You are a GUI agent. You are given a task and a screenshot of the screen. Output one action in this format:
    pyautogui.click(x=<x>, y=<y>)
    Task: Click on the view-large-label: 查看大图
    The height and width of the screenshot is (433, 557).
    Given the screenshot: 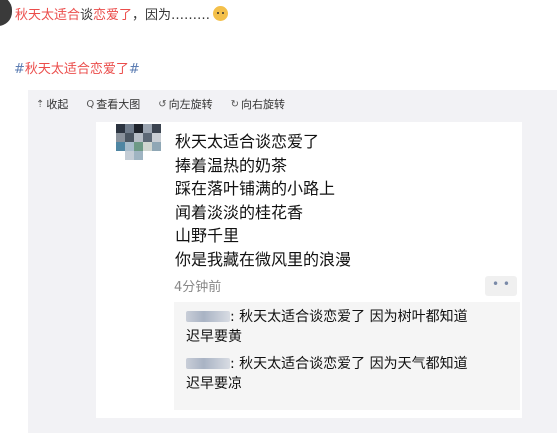 What is the action you would take?
    pyautogui.click(x=118, y=104)
    